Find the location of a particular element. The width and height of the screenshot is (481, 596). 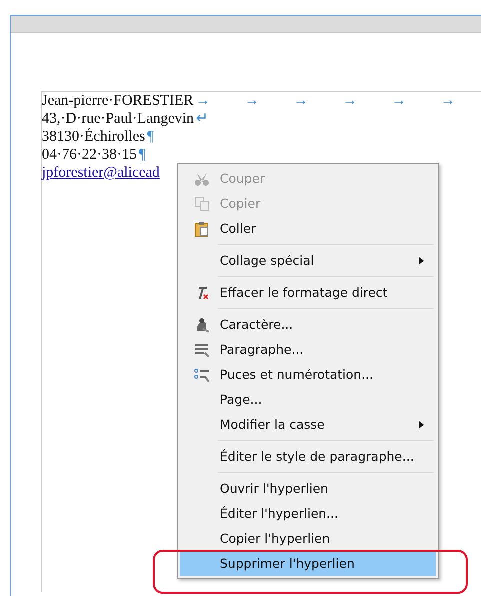

menu-item: Ouvrir l'hyperlien is located at coordinates (308, 488).